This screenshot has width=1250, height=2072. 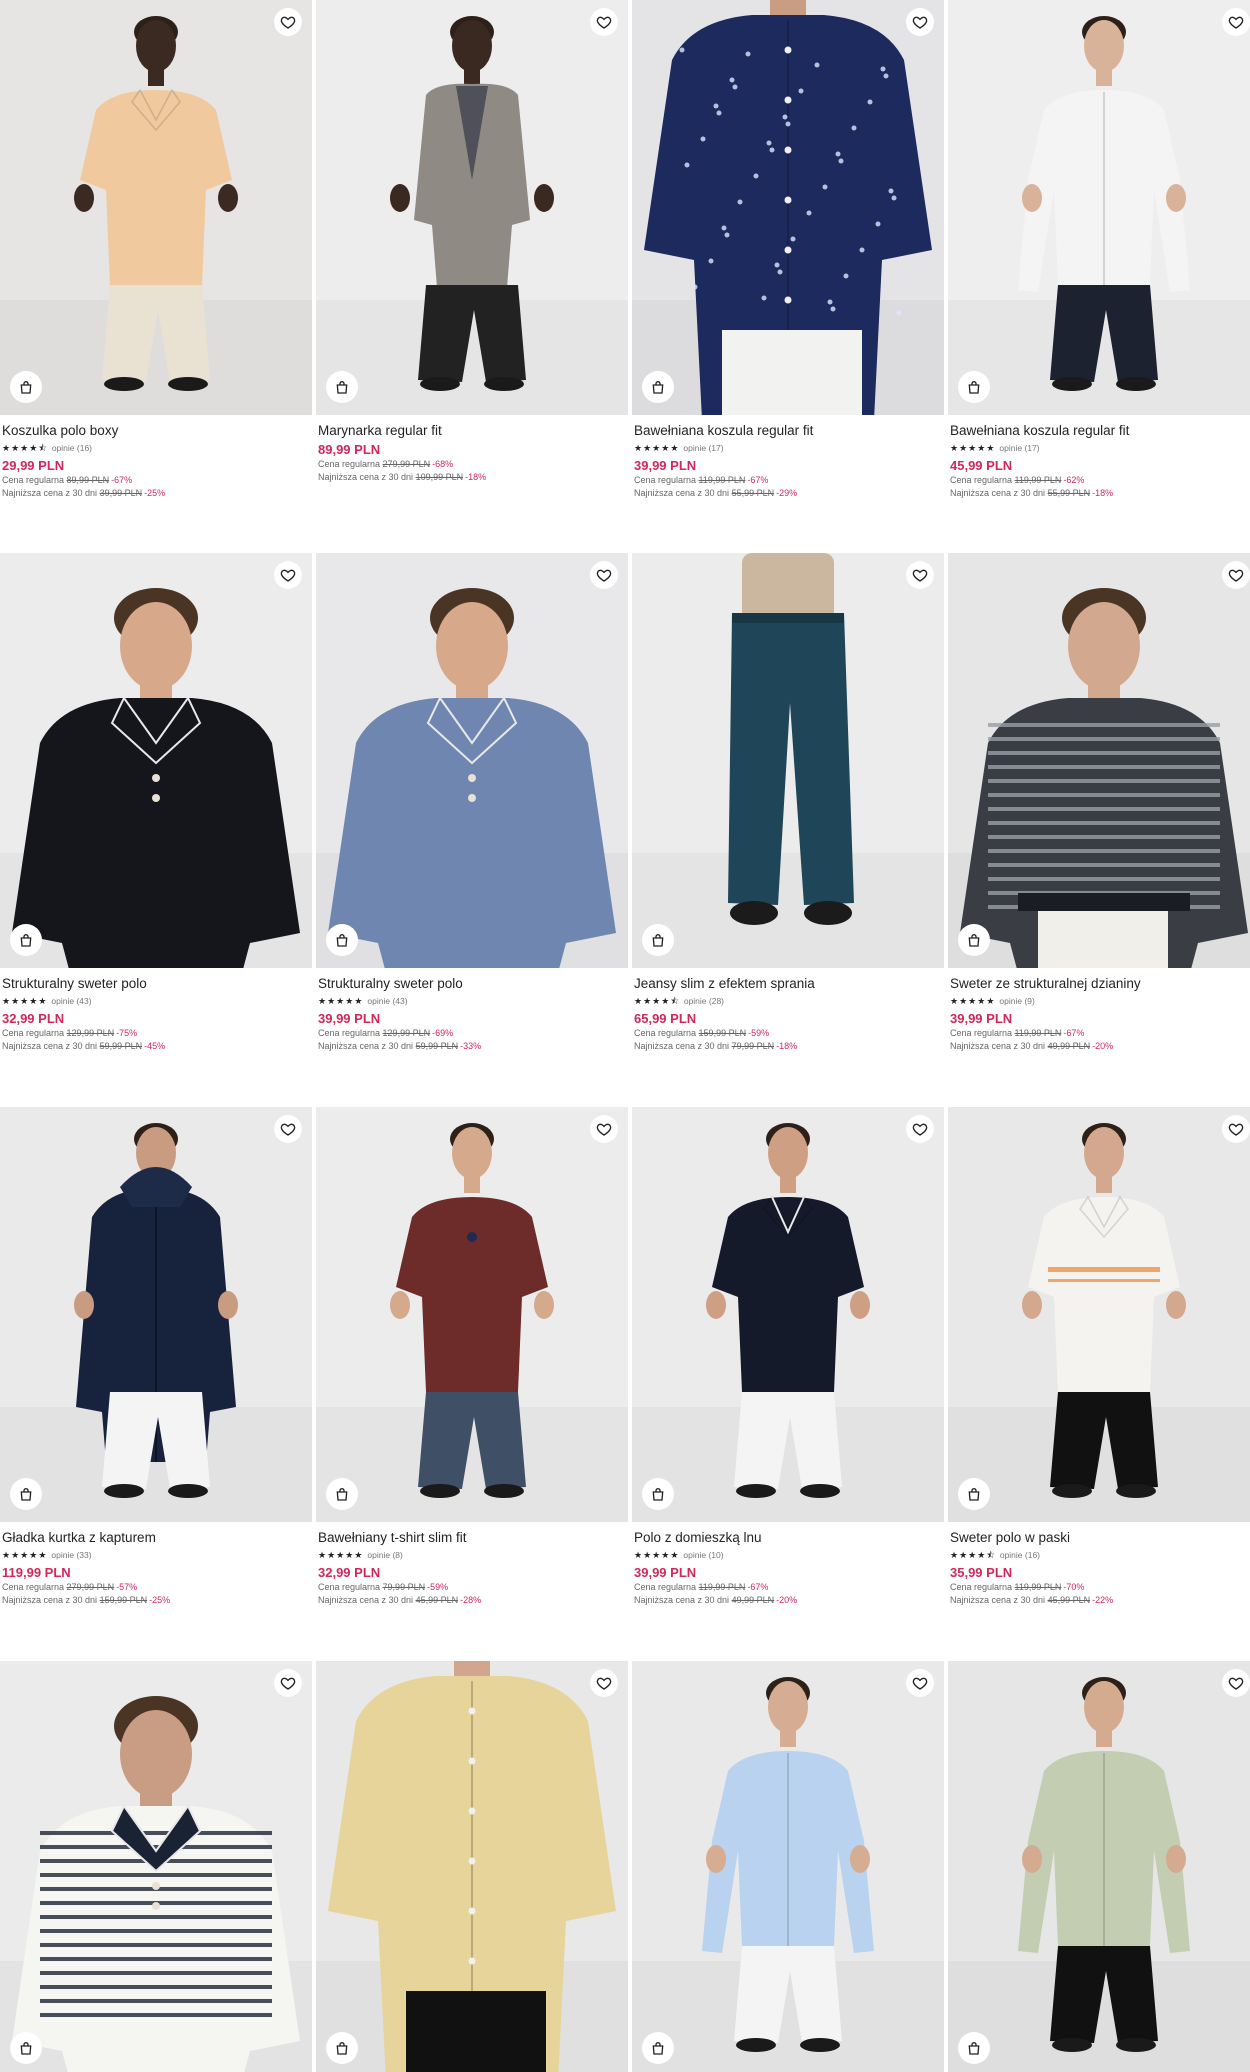 What do you see at coordinates (788, 480) in the screenshot?
I see `regular-price-line: Cena regularna 119,99 PLN -67%` at bounding box center [788, 480].